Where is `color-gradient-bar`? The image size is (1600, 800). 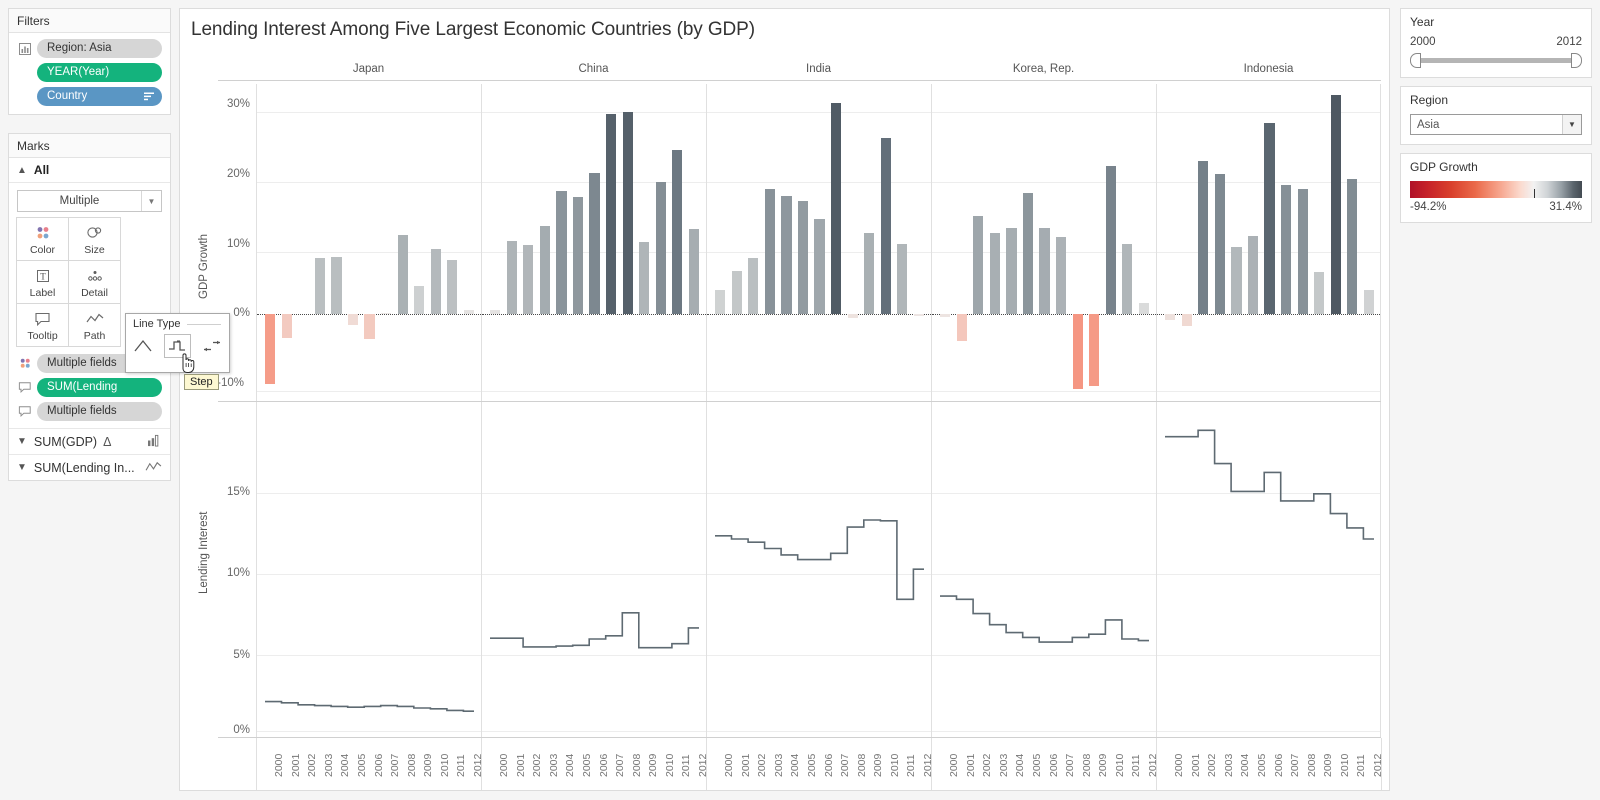 color-gradient-bar is located at coordinates (1496, 189).